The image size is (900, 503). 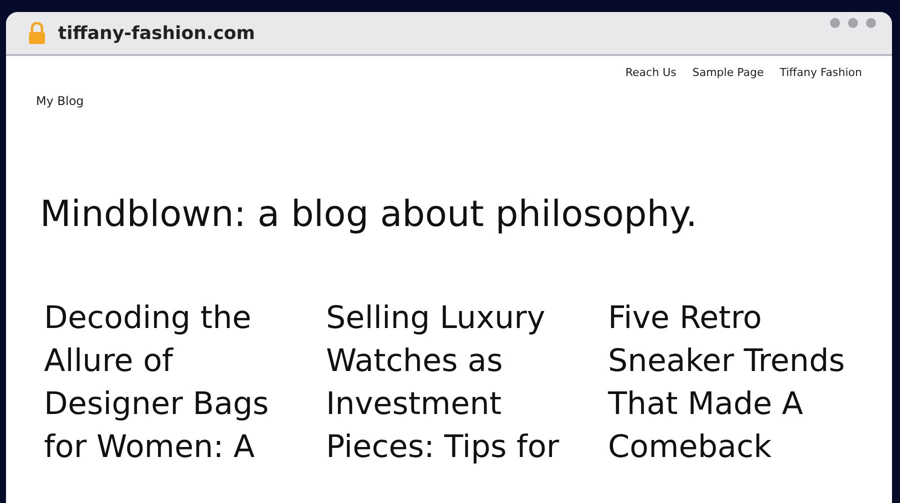 What do you see at coordinates (174, 383) in the screenshot?
I see `post-title-link: Decoding the Allure of Designer Bags for Women: A` at bounding box center [174, 383].